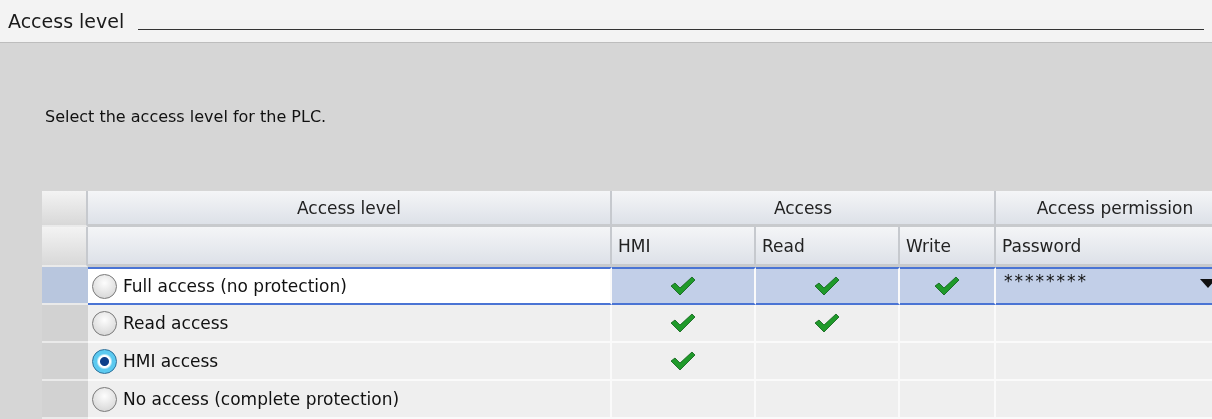  What do you see at coordinates (176, 323) in the screenshot?
I see `option-label: Read access` at bounding box center [176, 323].